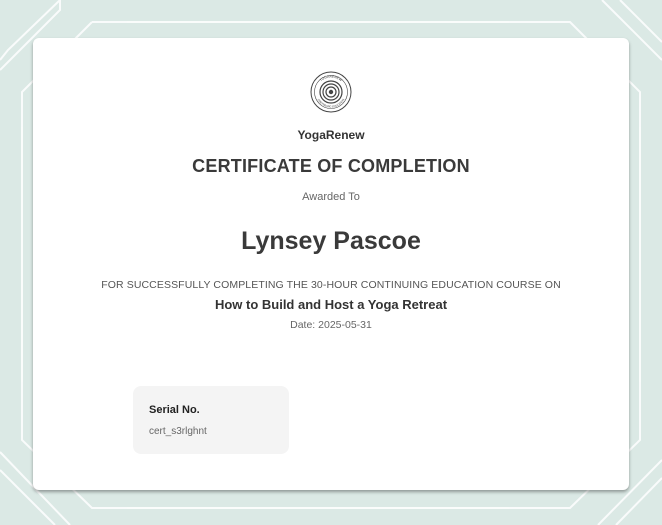 The image size is (662, 525). Describe the element at coordinates (331, 135) in the screenshot. I see `organization-name: YogaRenew` at that location.